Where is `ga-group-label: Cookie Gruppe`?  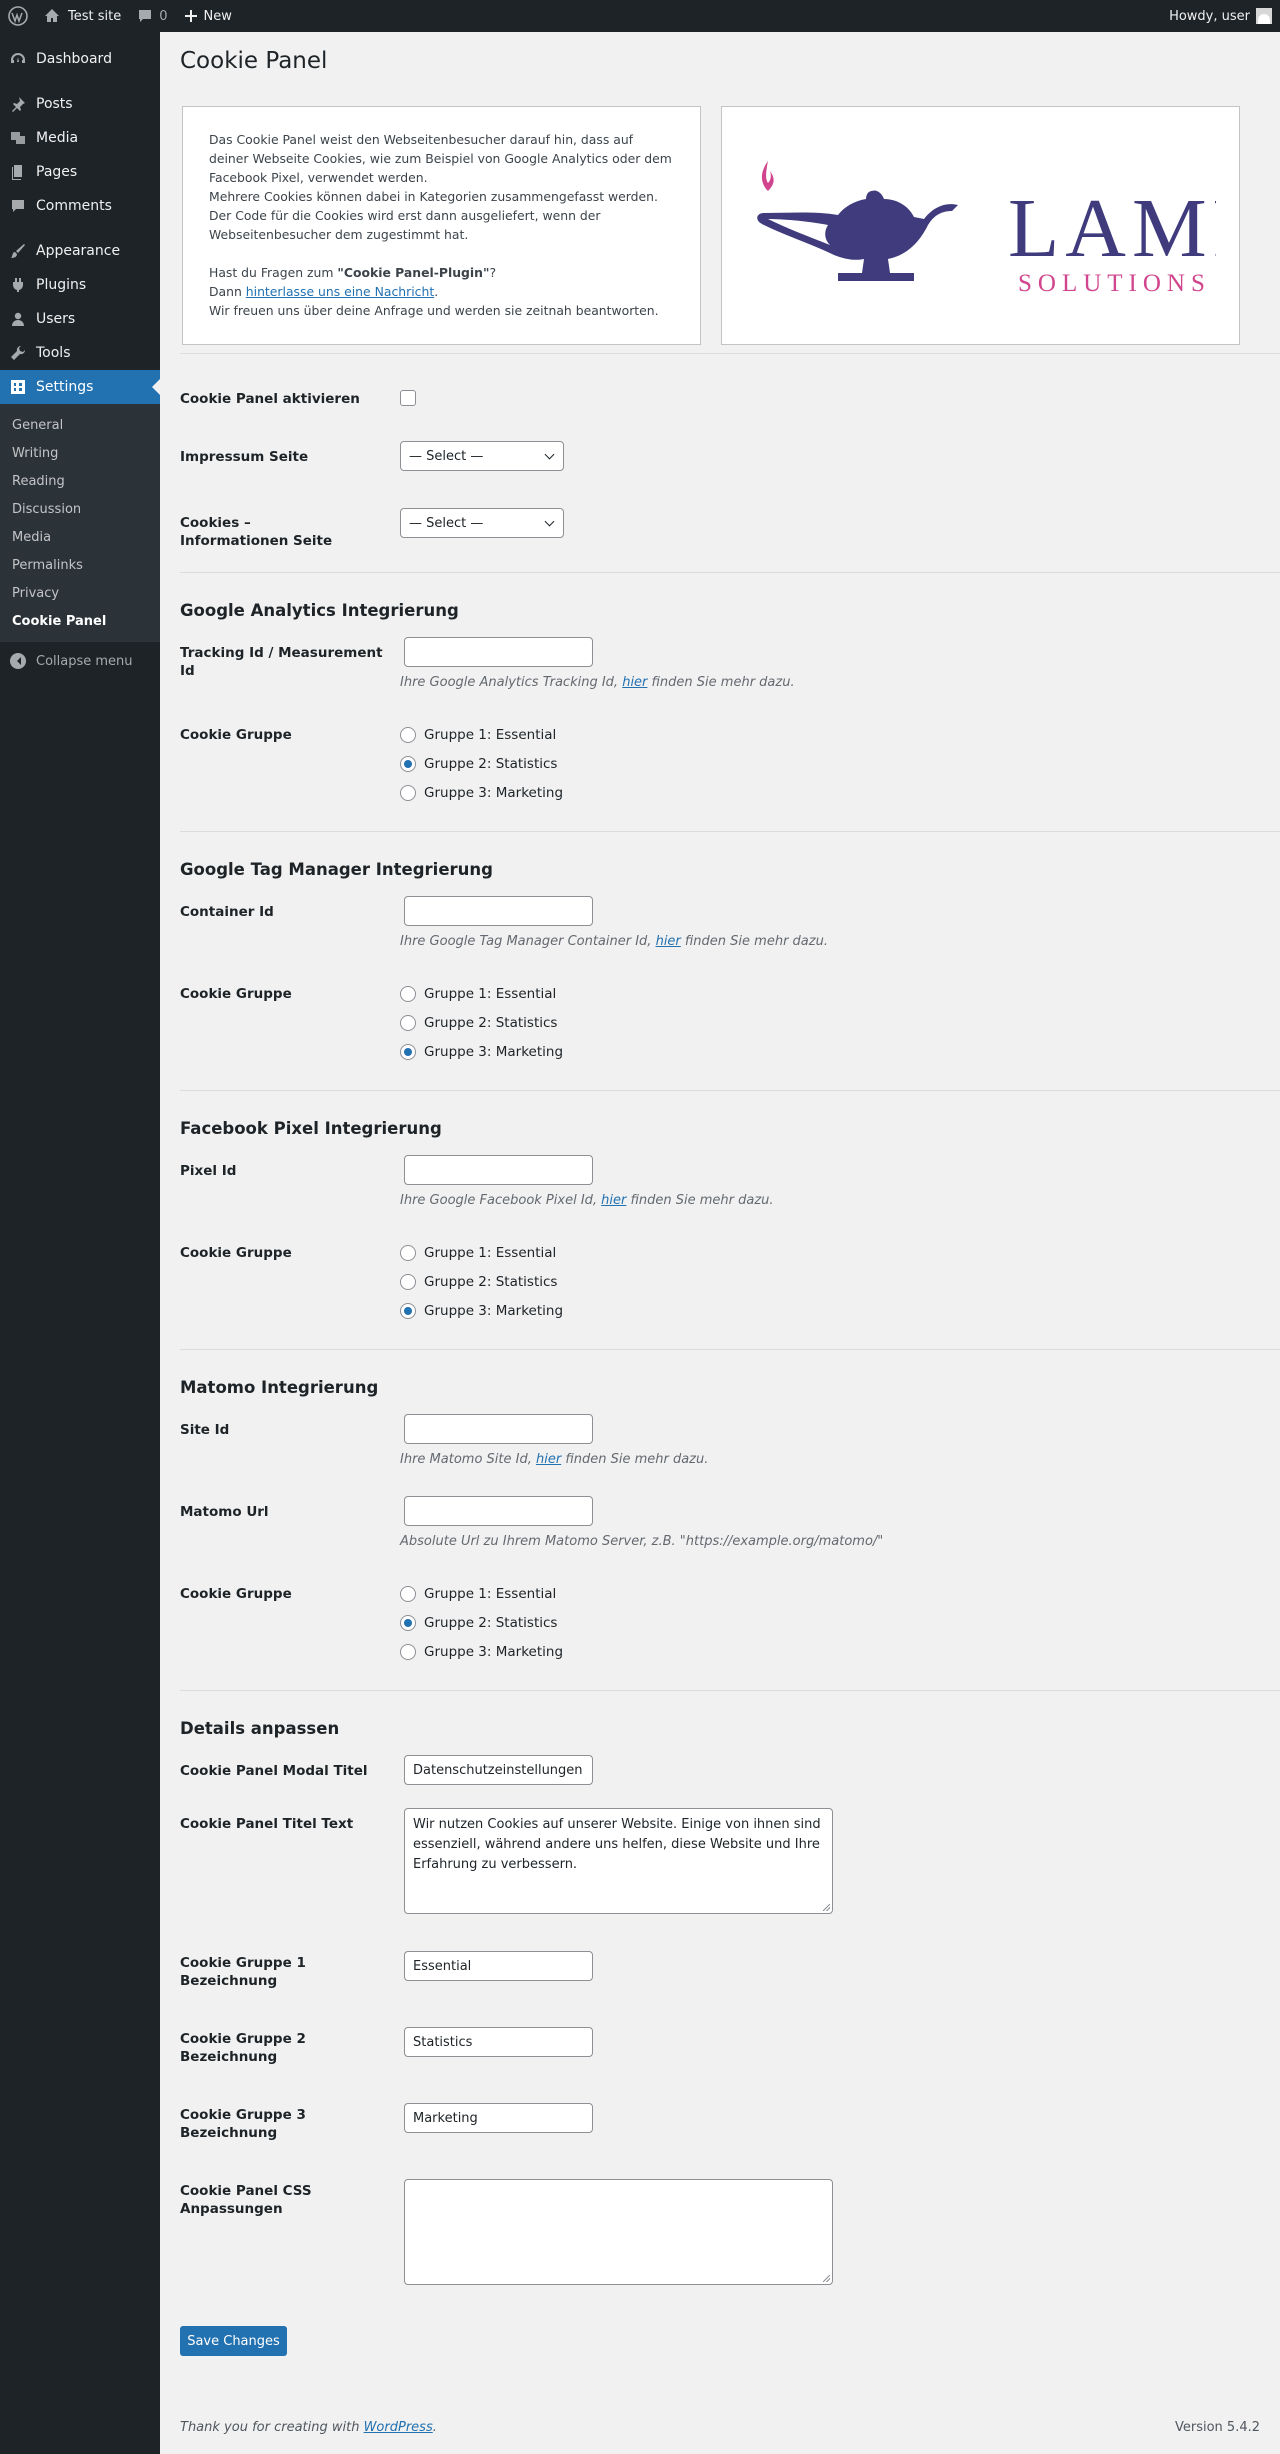
ga-group-label: Cookie Gruppe is located at coordinates (236, 735).